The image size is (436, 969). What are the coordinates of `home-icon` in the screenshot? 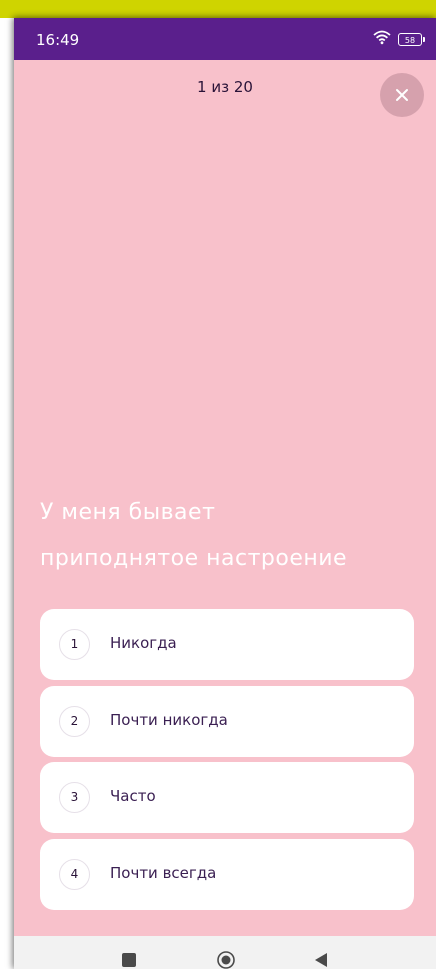 It's located at (226, 960).